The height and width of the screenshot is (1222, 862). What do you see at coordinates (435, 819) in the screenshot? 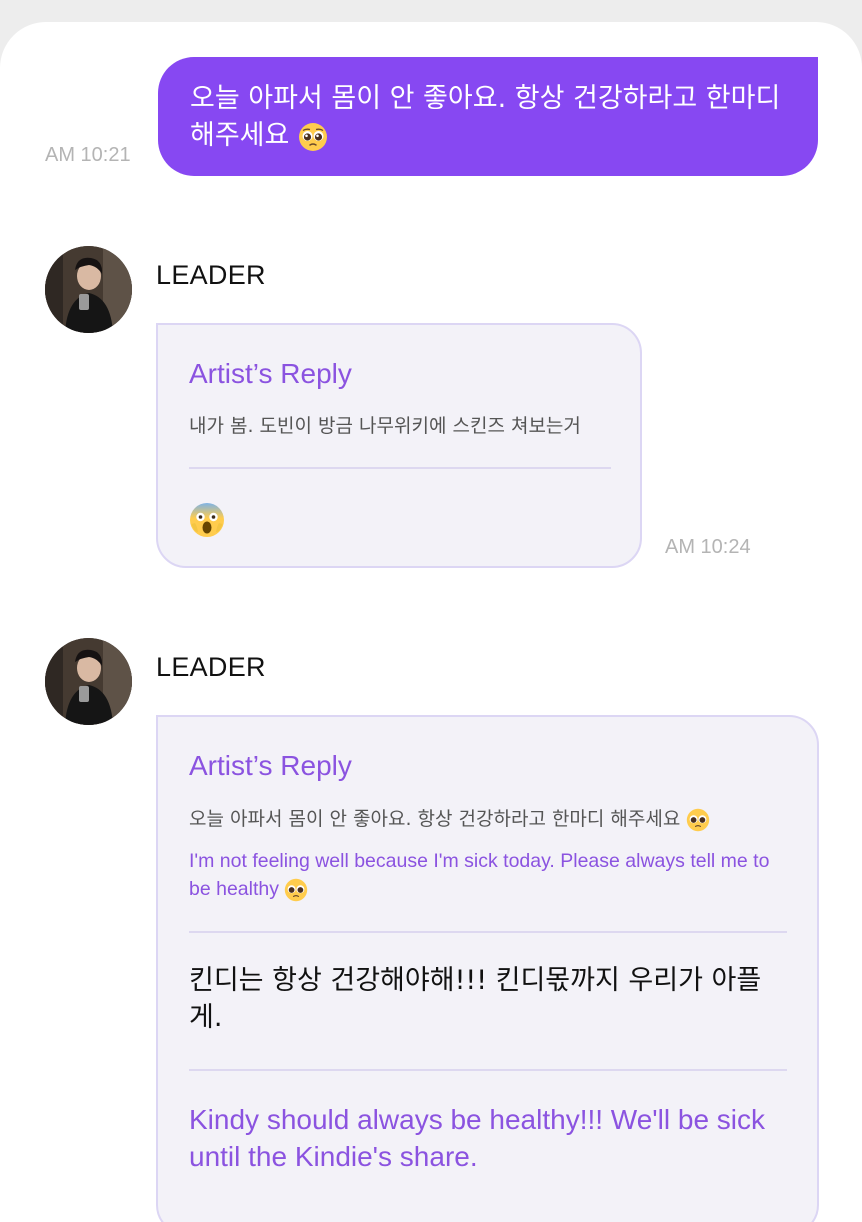
I see `original-message-text: 오늘 아파서 몸이 안 좋아요. 항상 건강하라고 한마디 해주세요` at bounding box center [435, 819].